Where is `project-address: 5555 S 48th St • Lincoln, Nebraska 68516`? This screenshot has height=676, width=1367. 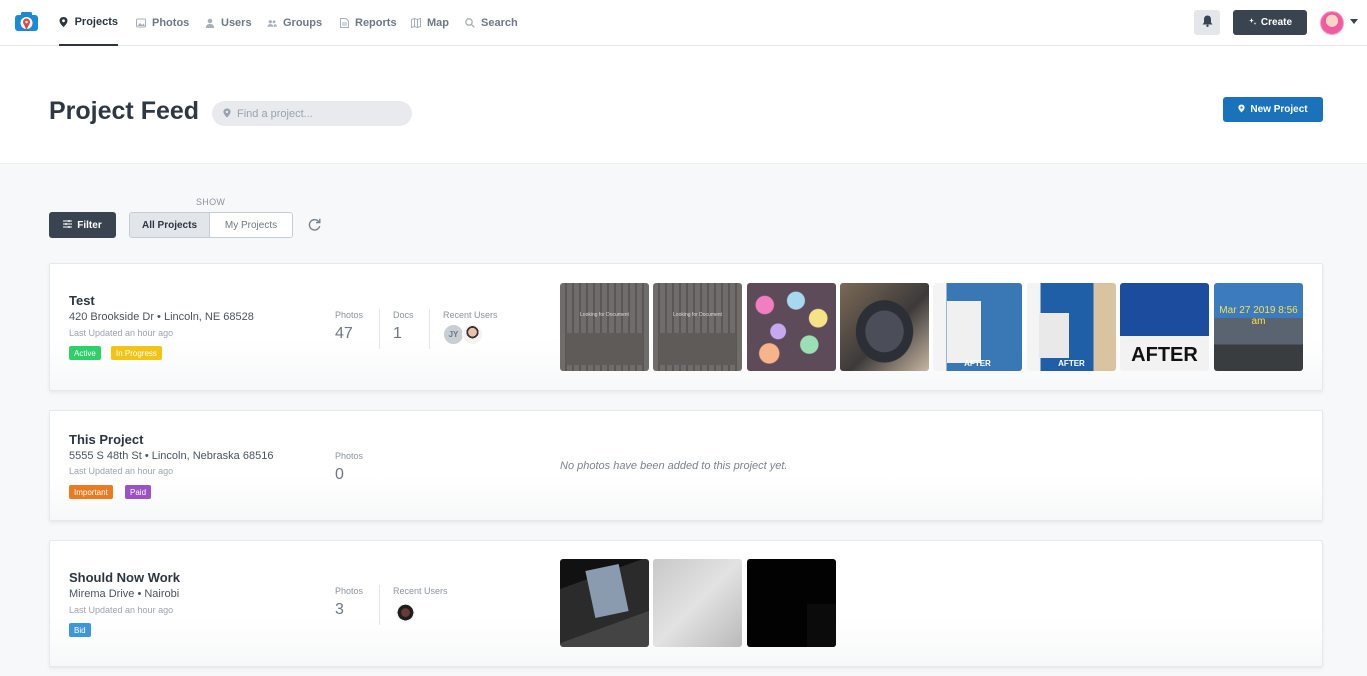
project-address: 5555 S 48th St • Lincoln, Nebraska 68516 is located at coordinates (171, 456).